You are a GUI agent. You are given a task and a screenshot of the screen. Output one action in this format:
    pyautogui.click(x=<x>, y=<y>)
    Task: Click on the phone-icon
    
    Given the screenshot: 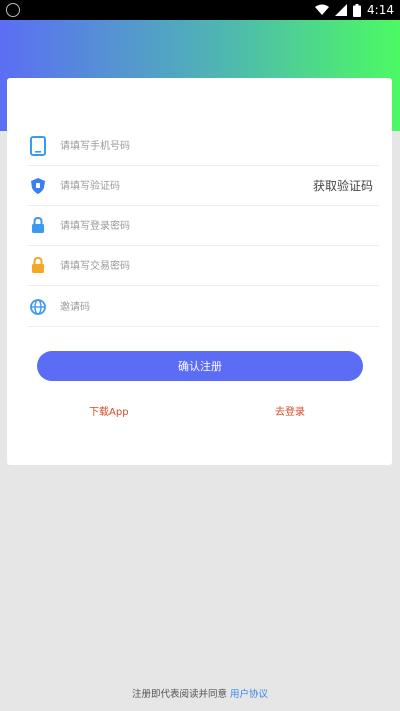 What is the action you would take?
    pyautogui.click(x=38, y=146)
    